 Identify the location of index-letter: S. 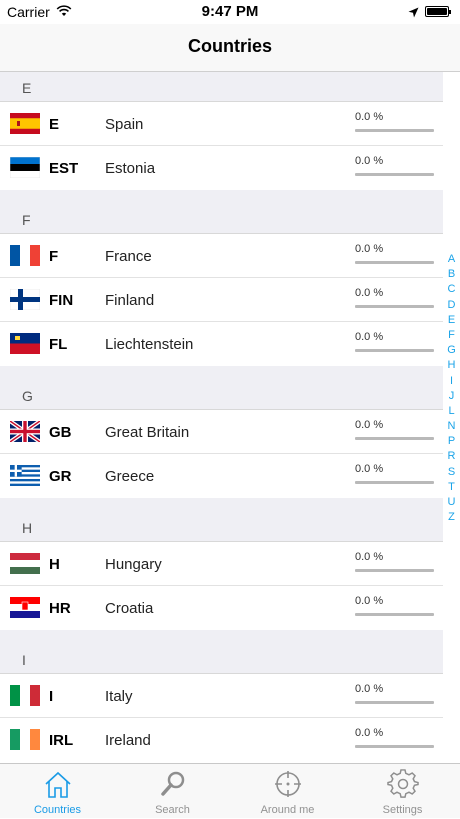
(451, 472).